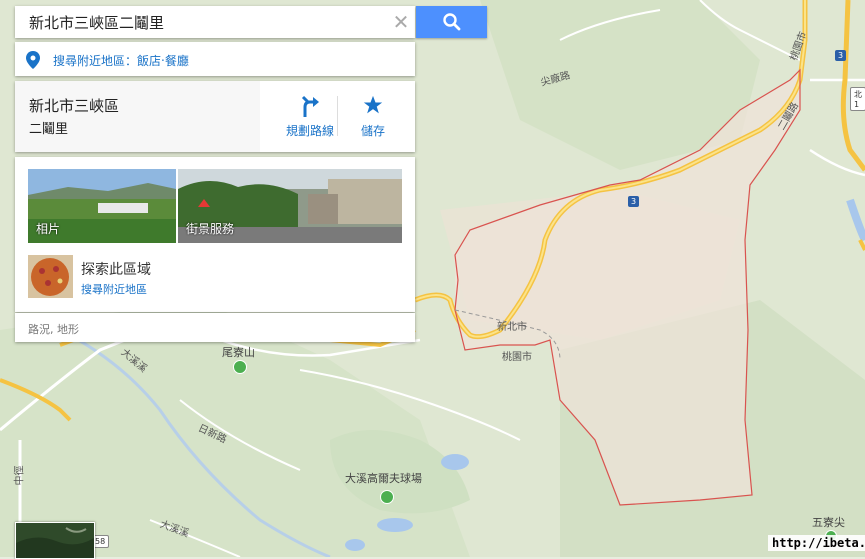  What do you see at coordinates (33, 60) in the screenshot?
I see `location-pin-icon` at bounding box center [33, 60].